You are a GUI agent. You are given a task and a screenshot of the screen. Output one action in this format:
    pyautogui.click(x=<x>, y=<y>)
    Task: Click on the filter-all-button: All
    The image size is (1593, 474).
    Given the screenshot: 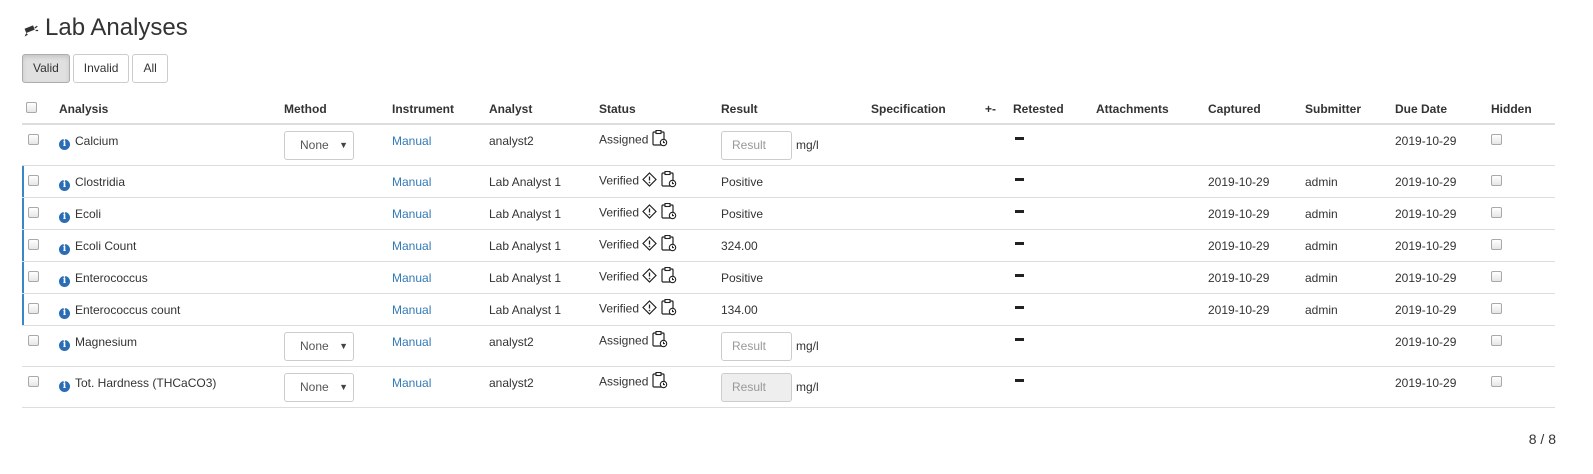 What is the action you would take?
    pyautogui.click(x=150, y=68)
    